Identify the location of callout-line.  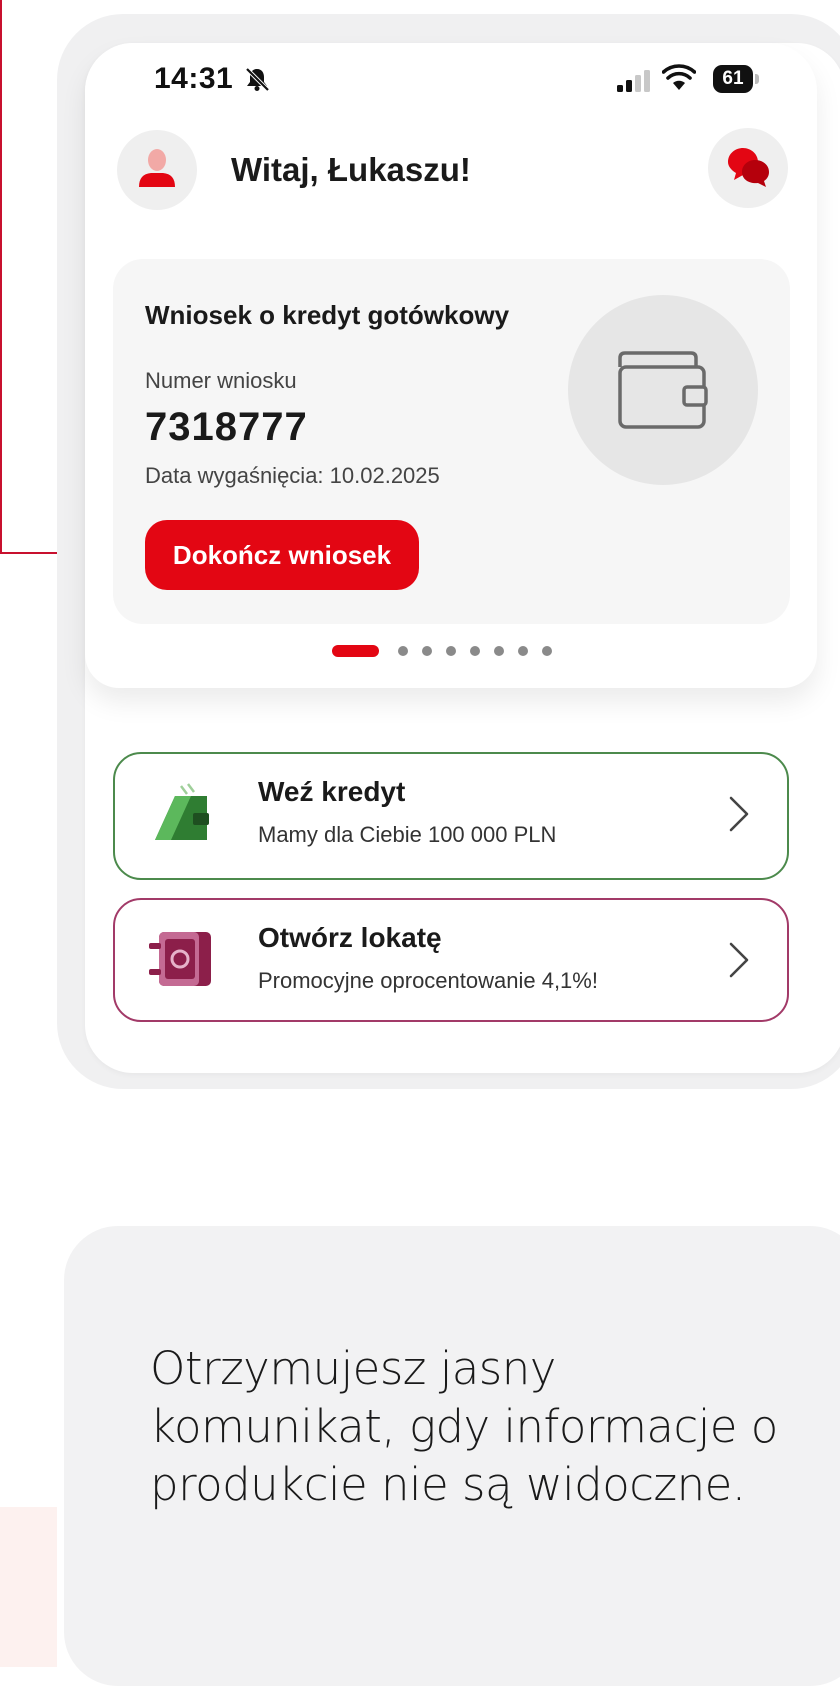
(1, 276).